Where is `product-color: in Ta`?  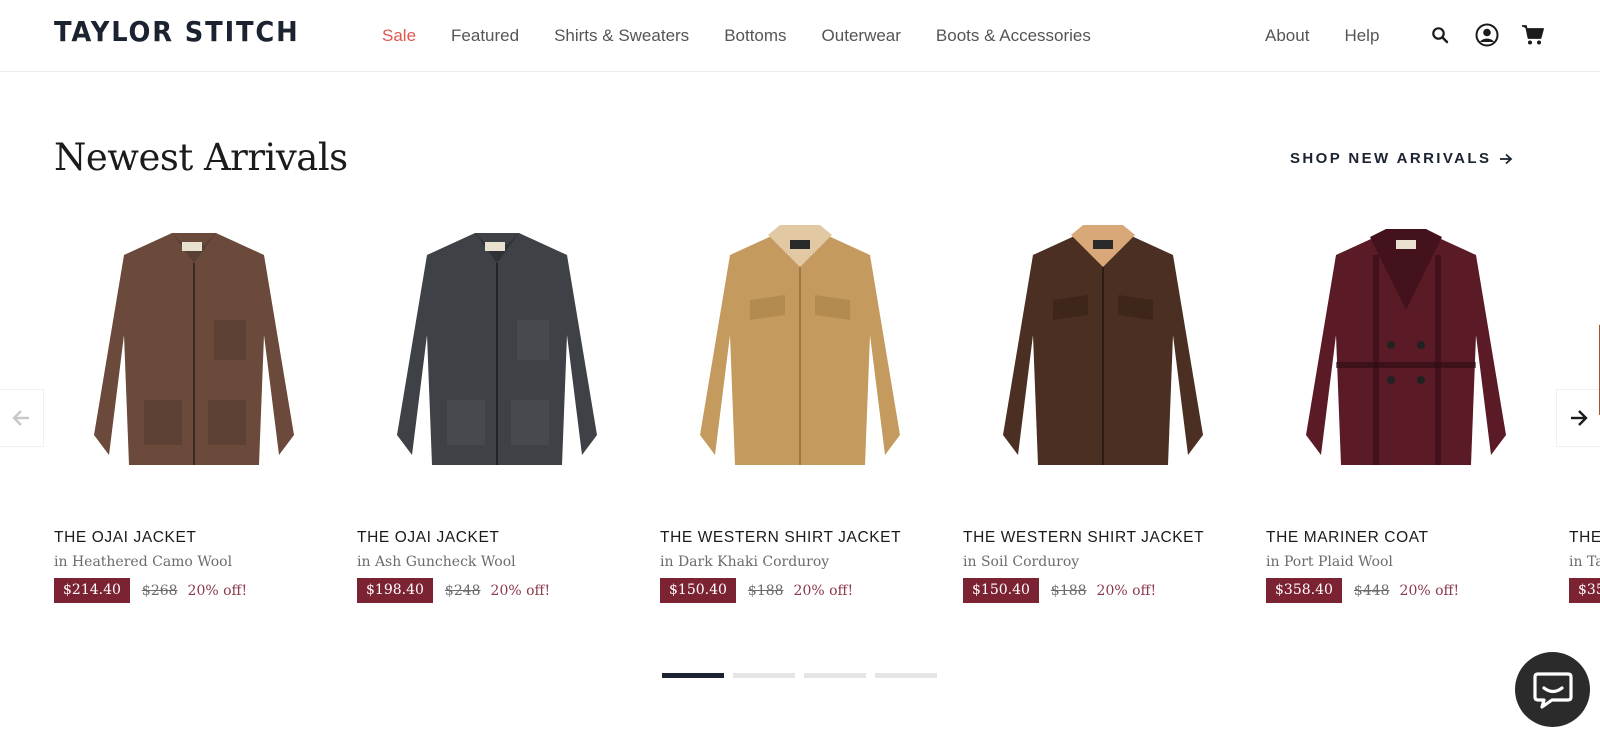
product-color: in Ta is located at coordinates (1584, 562).